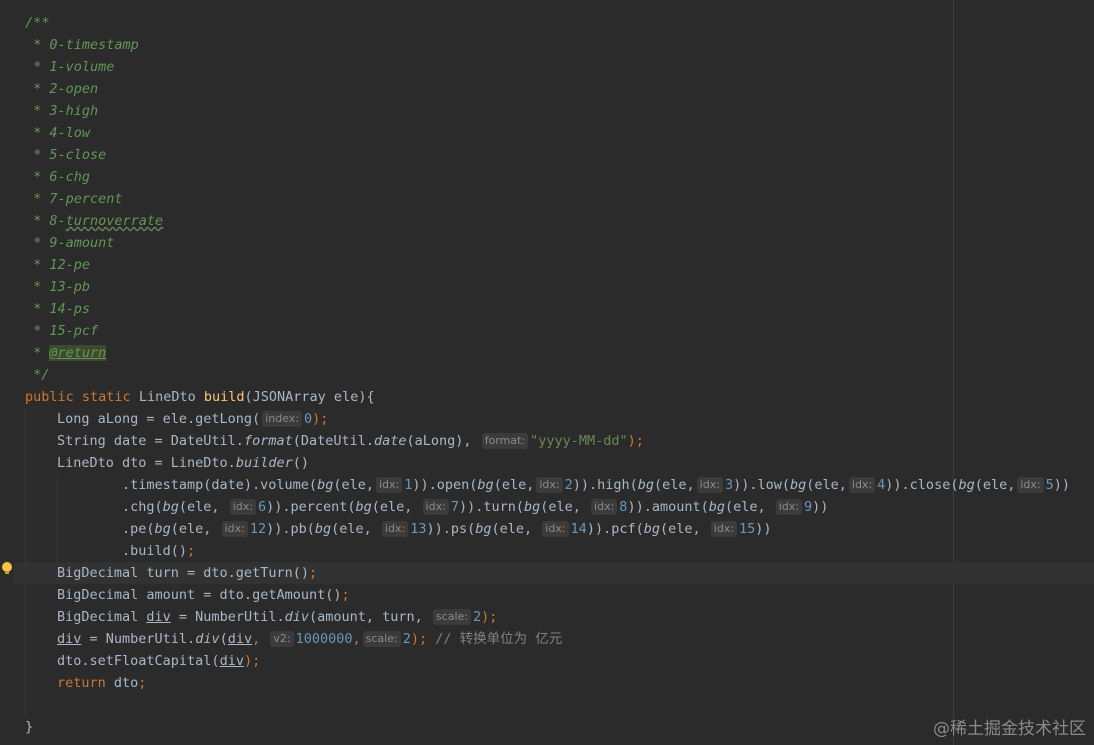 The width and height of the screenshot is (1094, 745). Describe the element at coordinates (308, 419) in the screenshot. I see `number: 0` at that location.